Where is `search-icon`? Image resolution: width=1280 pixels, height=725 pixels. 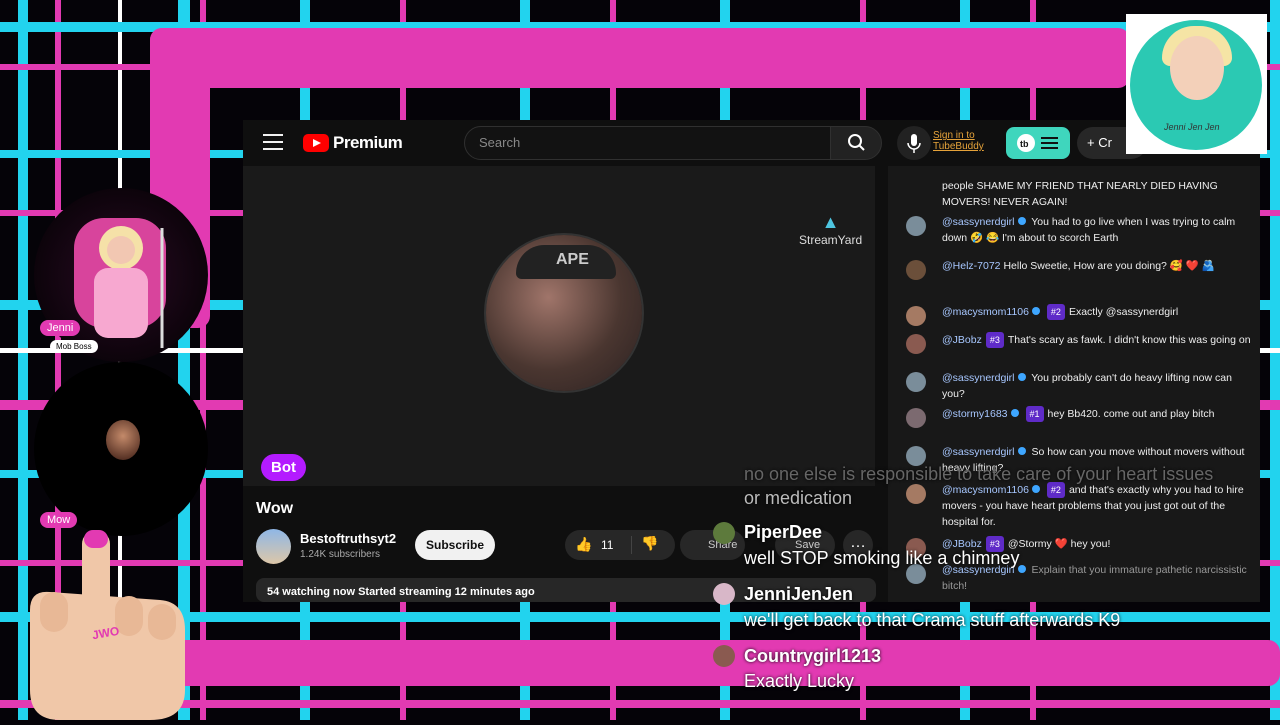
search-icon is located at coordinates (856, 142).